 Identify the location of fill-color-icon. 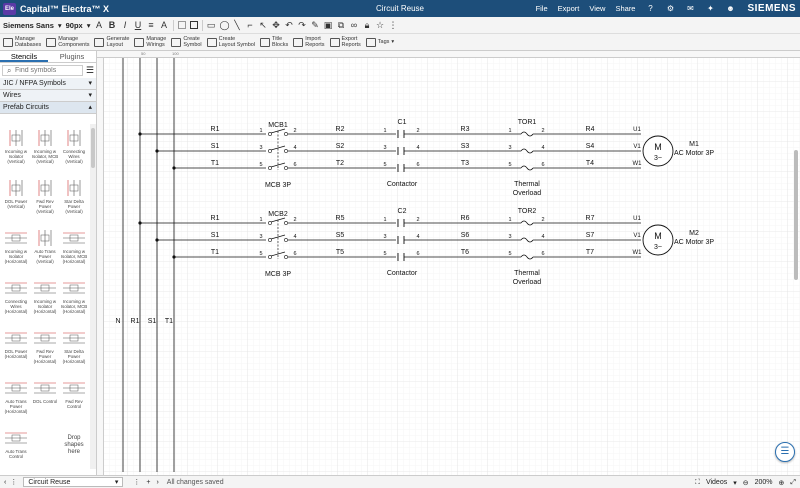
(181, 25).